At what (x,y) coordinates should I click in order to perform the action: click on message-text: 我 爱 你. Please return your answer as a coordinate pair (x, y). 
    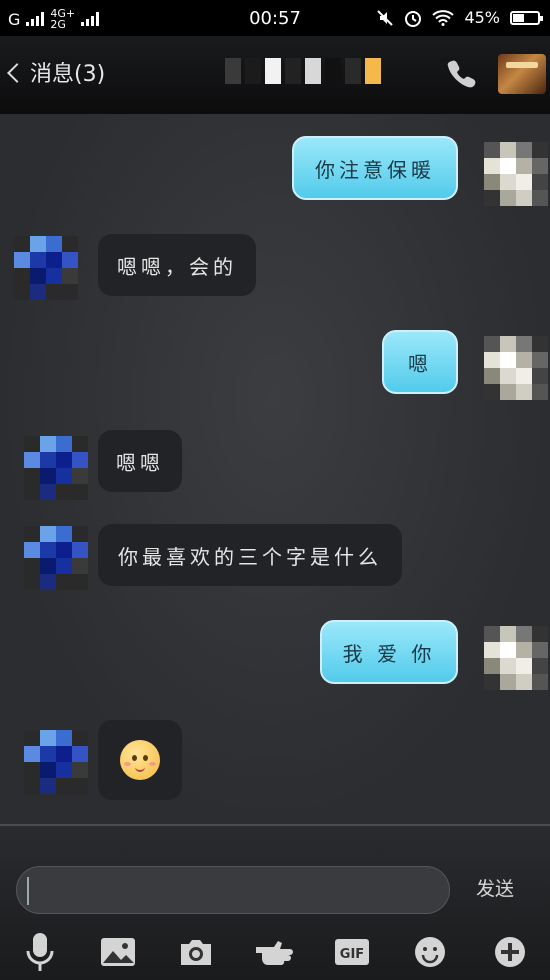
    Looking at the image, I should click on (389, 653).